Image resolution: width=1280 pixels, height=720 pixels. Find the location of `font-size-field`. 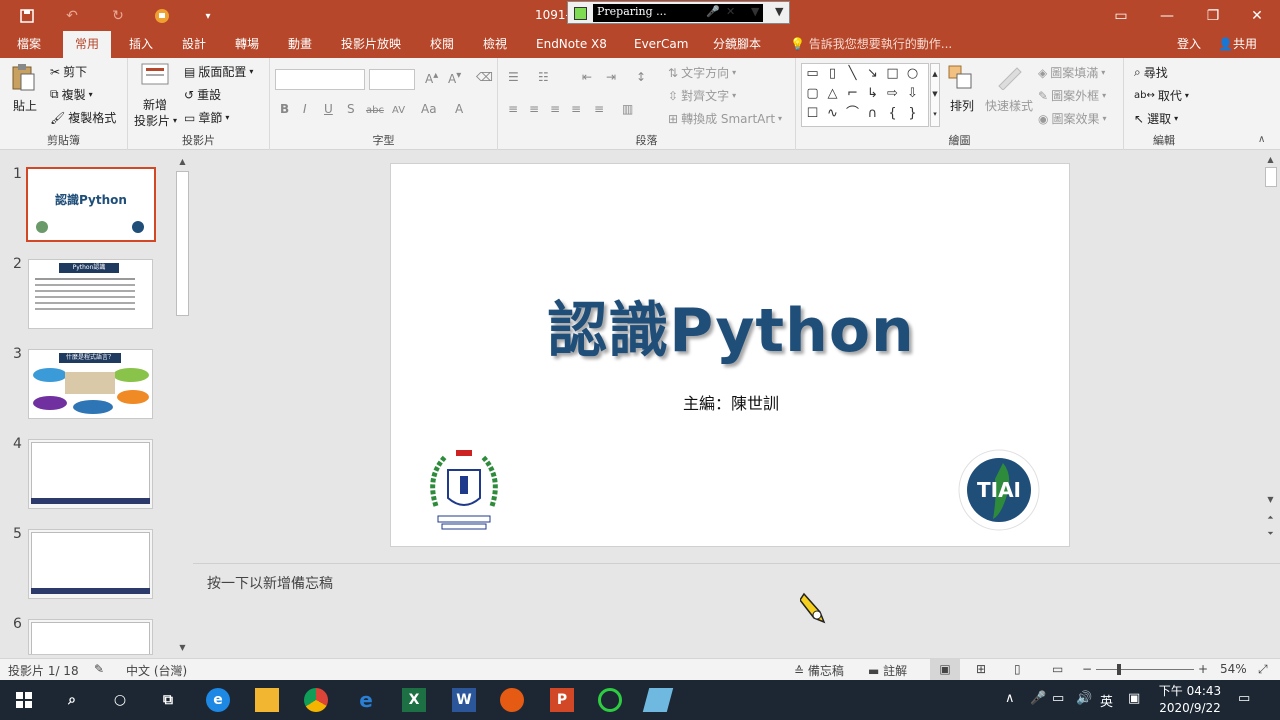

font-size-field is located at coordinates (392, 79).